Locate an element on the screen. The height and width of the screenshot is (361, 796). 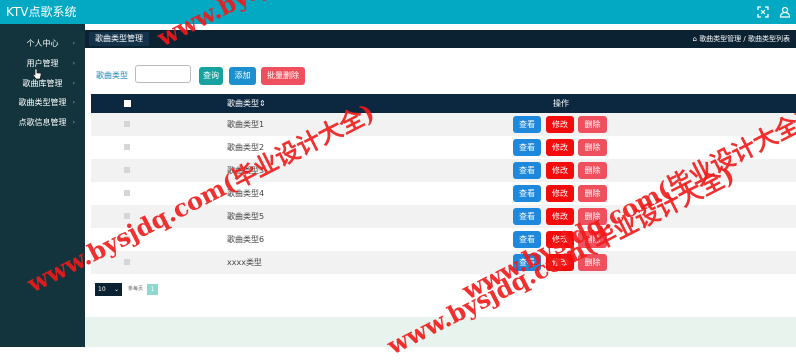
table-header: 歌曲类型⇕ 操作 is located at coordinates (443, 103).